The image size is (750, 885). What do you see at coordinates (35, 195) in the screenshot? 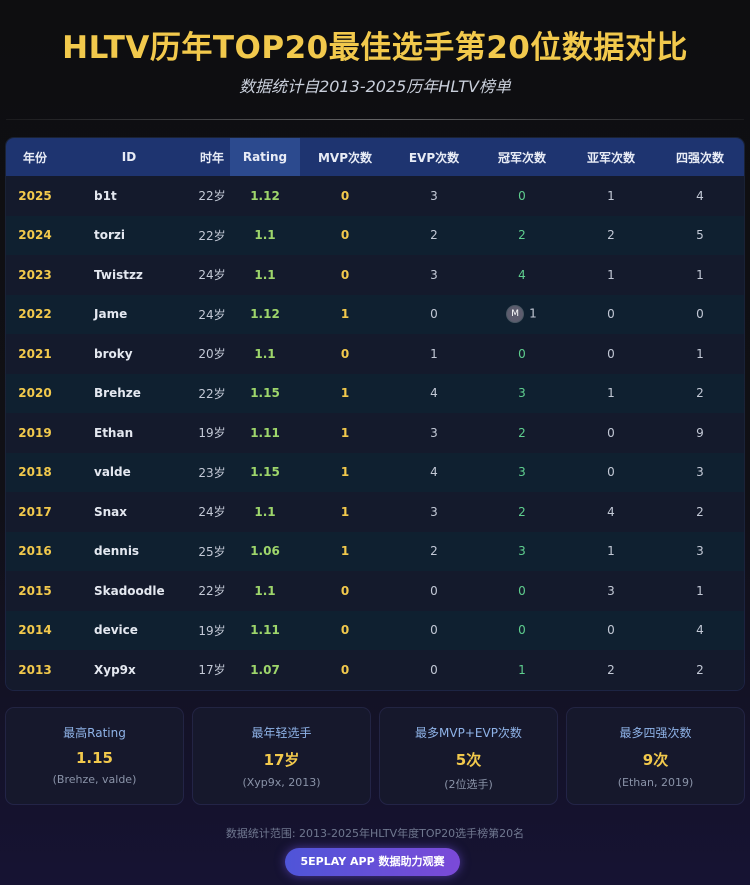
I see `cell-year: 2025` at bounding box center [35, 195].